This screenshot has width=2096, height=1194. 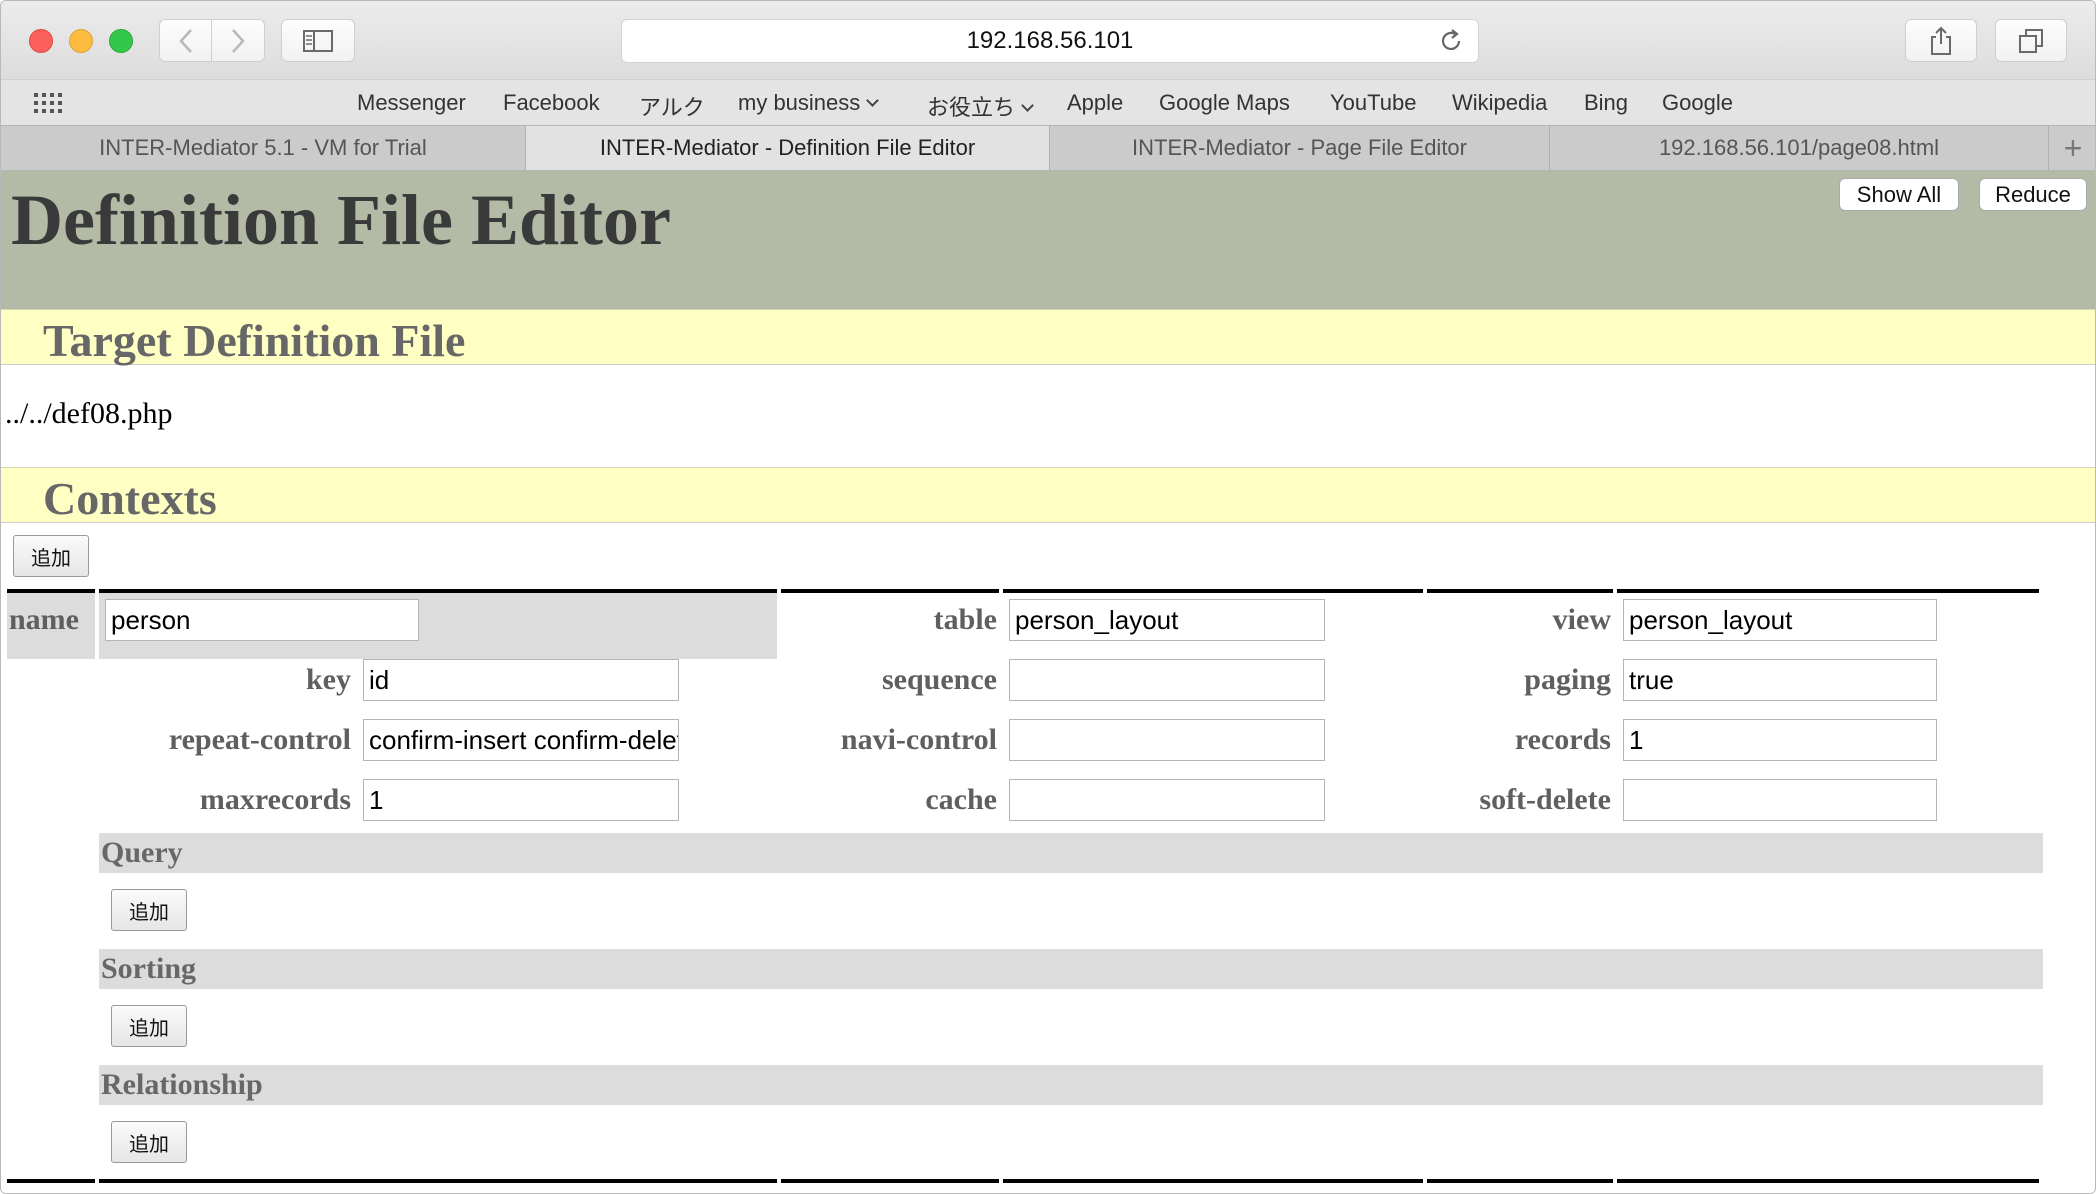 I want to click on tab-label: INTER-Mediator 5.1 - VM for Trial, so click(x=263, y=147).